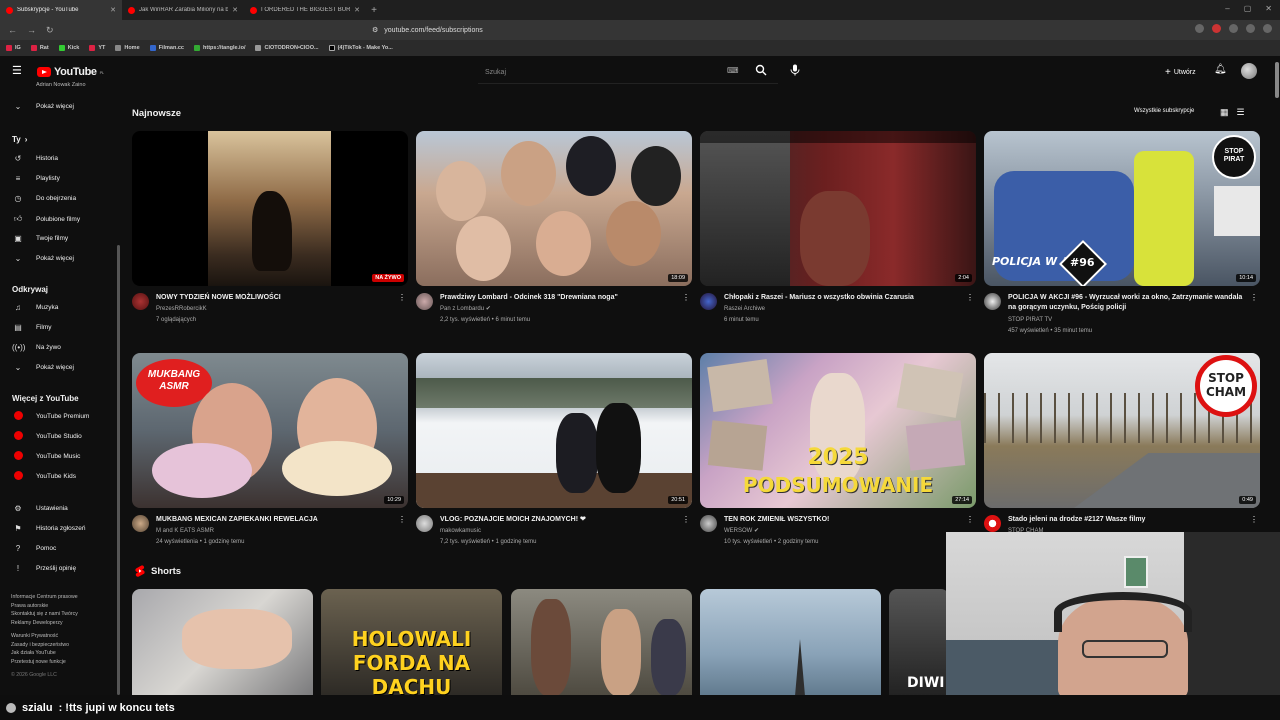 Image resolution: width=1280 pixels, height=720 pixels. Describe the element at coordinates (50, 416) in the screenshot. I see `sidebar-item-youtube-premium: YouTube Premium` at that location.